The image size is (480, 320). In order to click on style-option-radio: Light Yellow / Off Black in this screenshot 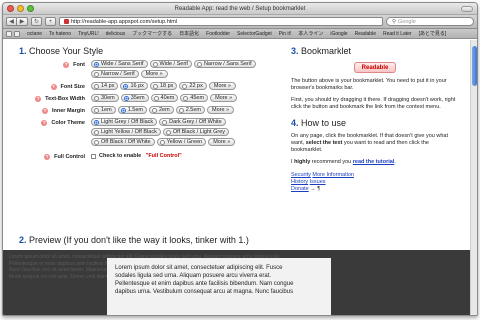, I will do `click(126, 132)`.